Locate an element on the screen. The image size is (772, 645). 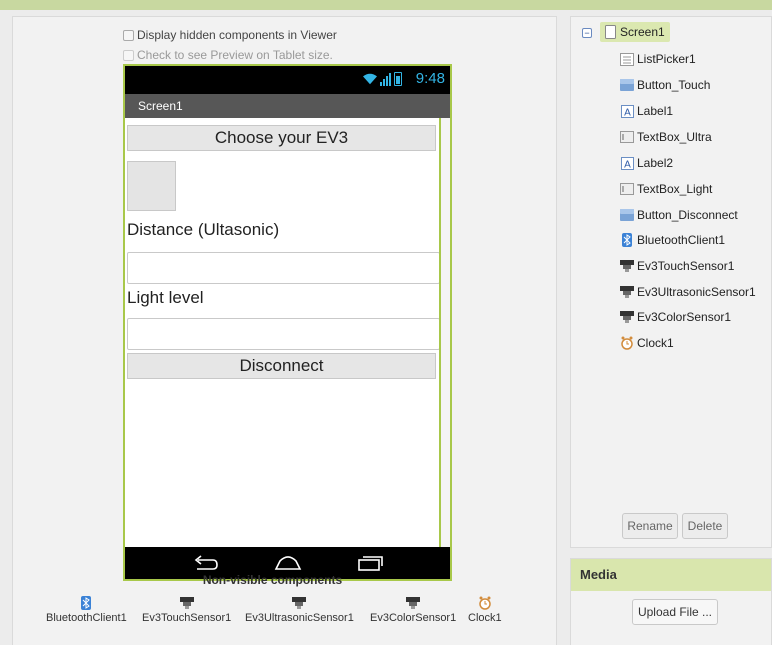
tree-item-label2: A Label2 is located at coordinates (646, 163).